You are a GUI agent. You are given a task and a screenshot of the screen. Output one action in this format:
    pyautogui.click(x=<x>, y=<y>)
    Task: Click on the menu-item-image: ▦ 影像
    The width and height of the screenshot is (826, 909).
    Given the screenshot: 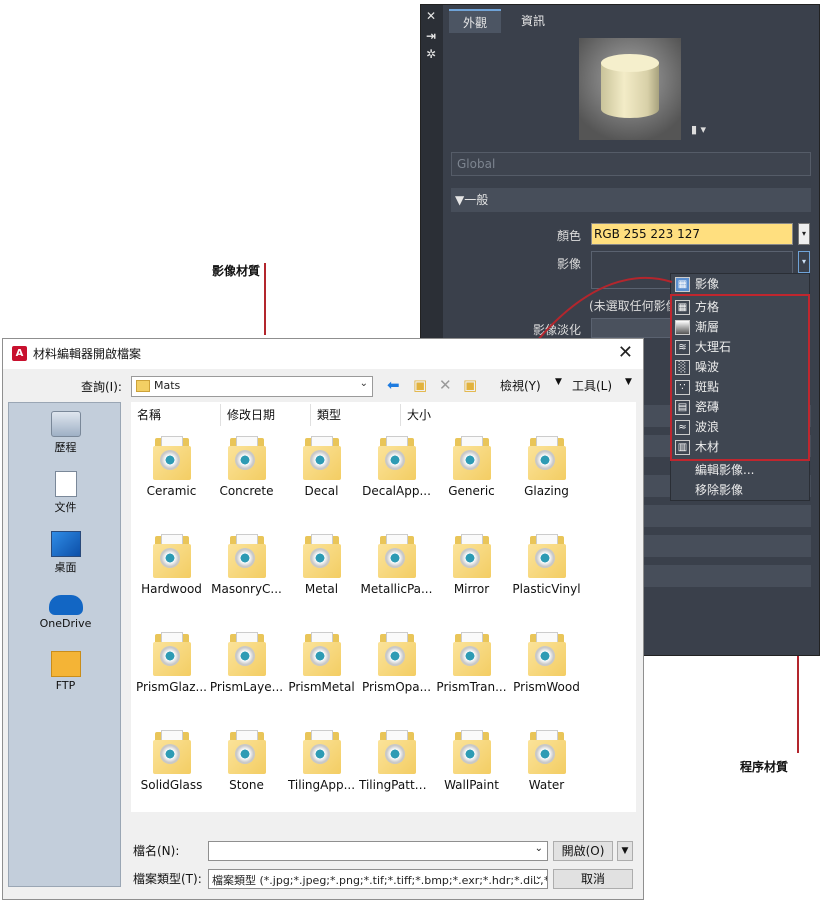 What is the action you would take?
    pyautogui.click(x=697, y=284)
    